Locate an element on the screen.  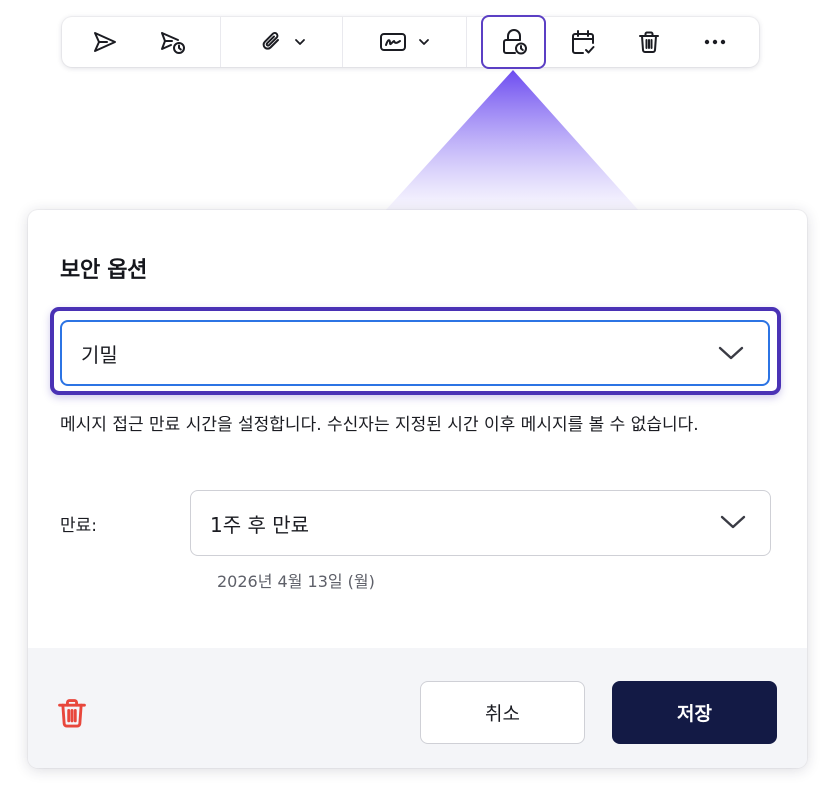
compose-toolbar is located at coordinates (410, 42).